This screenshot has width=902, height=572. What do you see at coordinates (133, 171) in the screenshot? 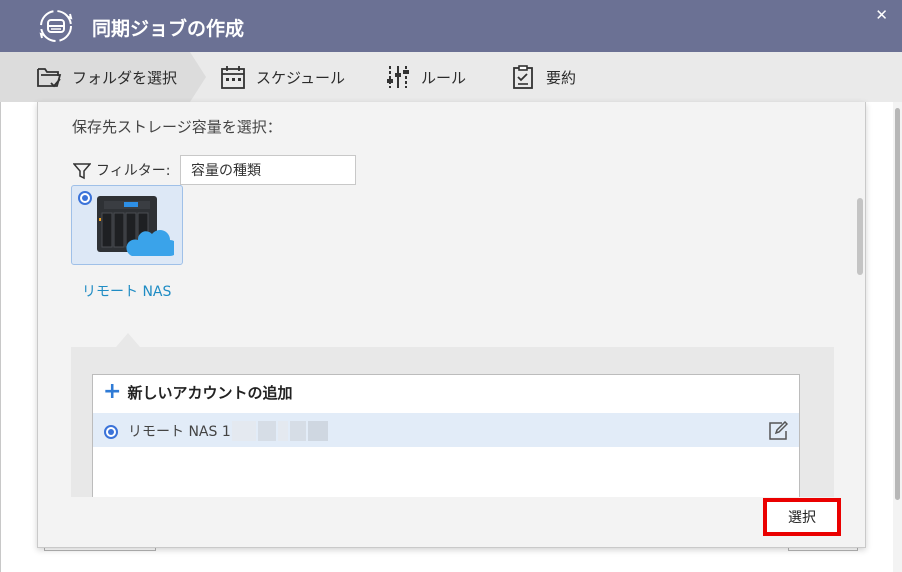
I see `filter-label: フィルター:` at bounding box center [133, 171].